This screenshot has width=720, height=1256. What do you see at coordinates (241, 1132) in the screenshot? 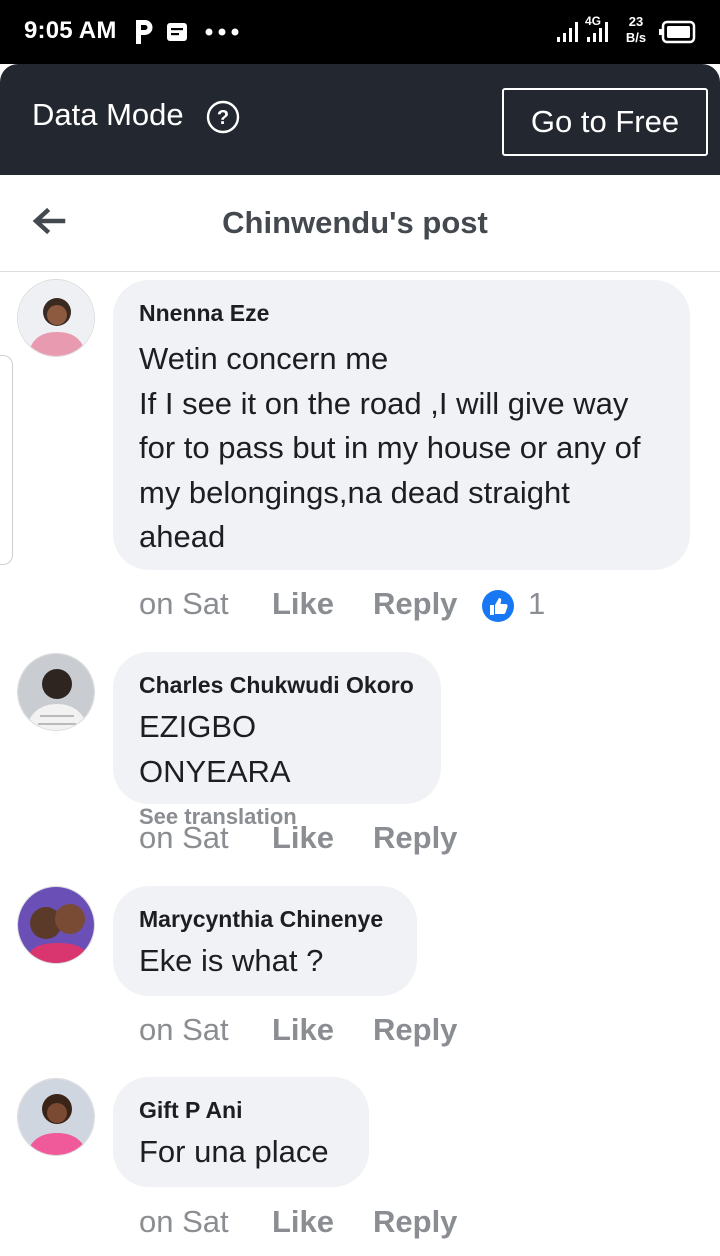
I see `comment-bubble: Gift P Ani For una place` at bounding box center [241, 1132].